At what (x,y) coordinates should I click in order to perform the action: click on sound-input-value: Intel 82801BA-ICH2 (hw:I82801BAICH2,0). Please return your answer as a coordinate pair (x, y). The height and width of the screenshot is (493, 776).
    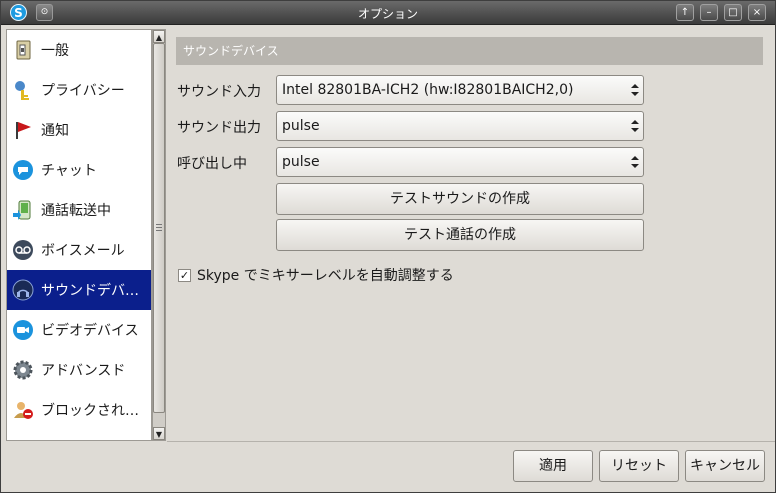
    Looking at the image, I should click on (428, 90).